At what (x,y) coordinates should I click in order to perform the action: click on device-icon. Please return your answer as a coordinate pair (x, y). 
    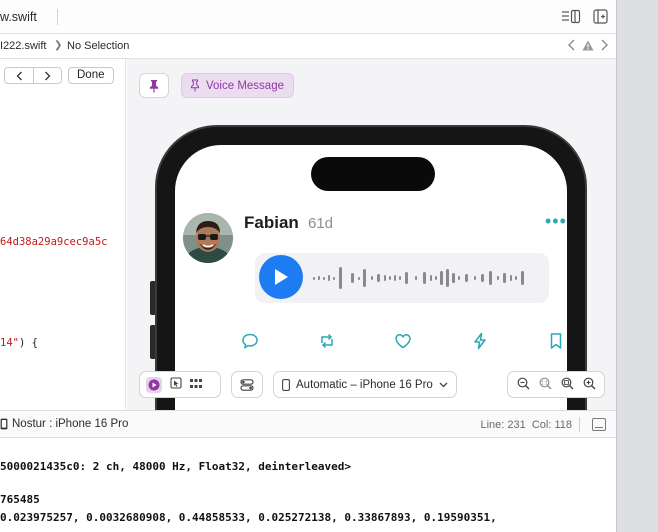
    Looking at the image, I should click on (4, 424).